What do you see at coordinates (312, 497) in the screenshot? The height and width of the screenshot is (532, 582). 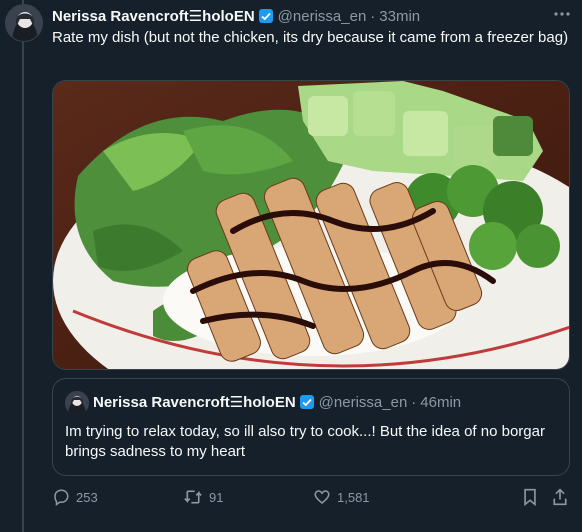 I see `tweet-actions-bar: 253 91 1,581` at bounding box center [312, 497].